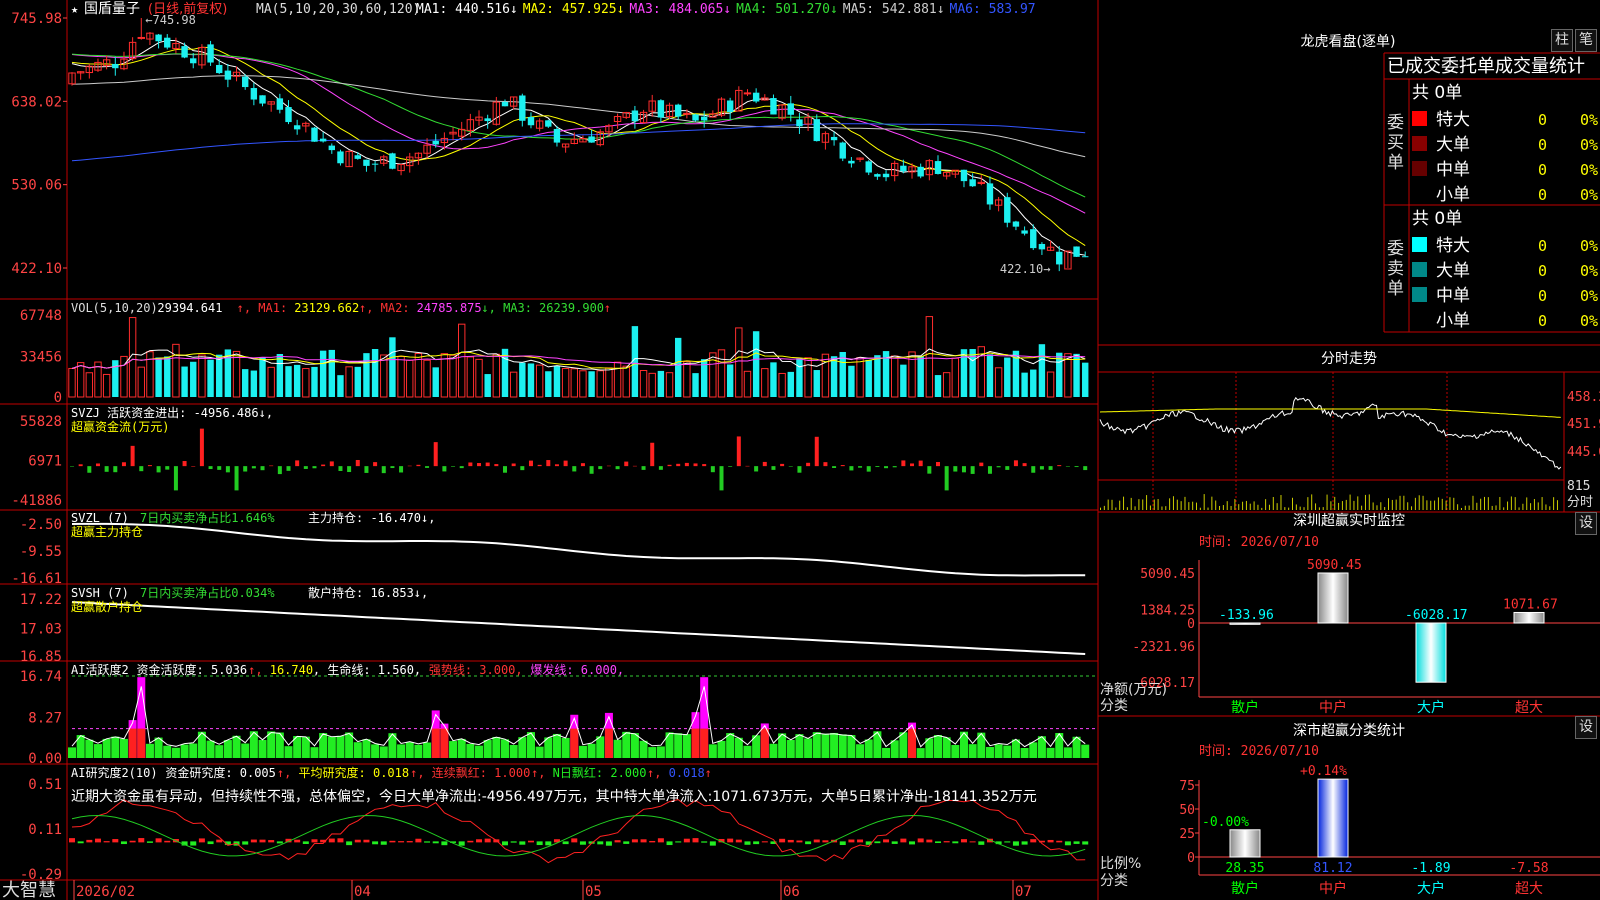  What do you see at coordinates (1187, 810) in the screenshot?
I see `ss-tick-label: 50` at bounding box center [1187, 810].